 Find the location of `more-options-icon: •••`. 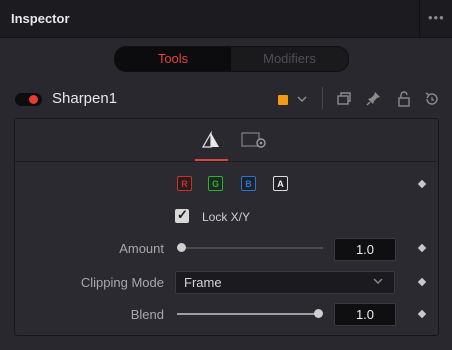

more-options-icon: ••• is located at coordinates (436, 17).